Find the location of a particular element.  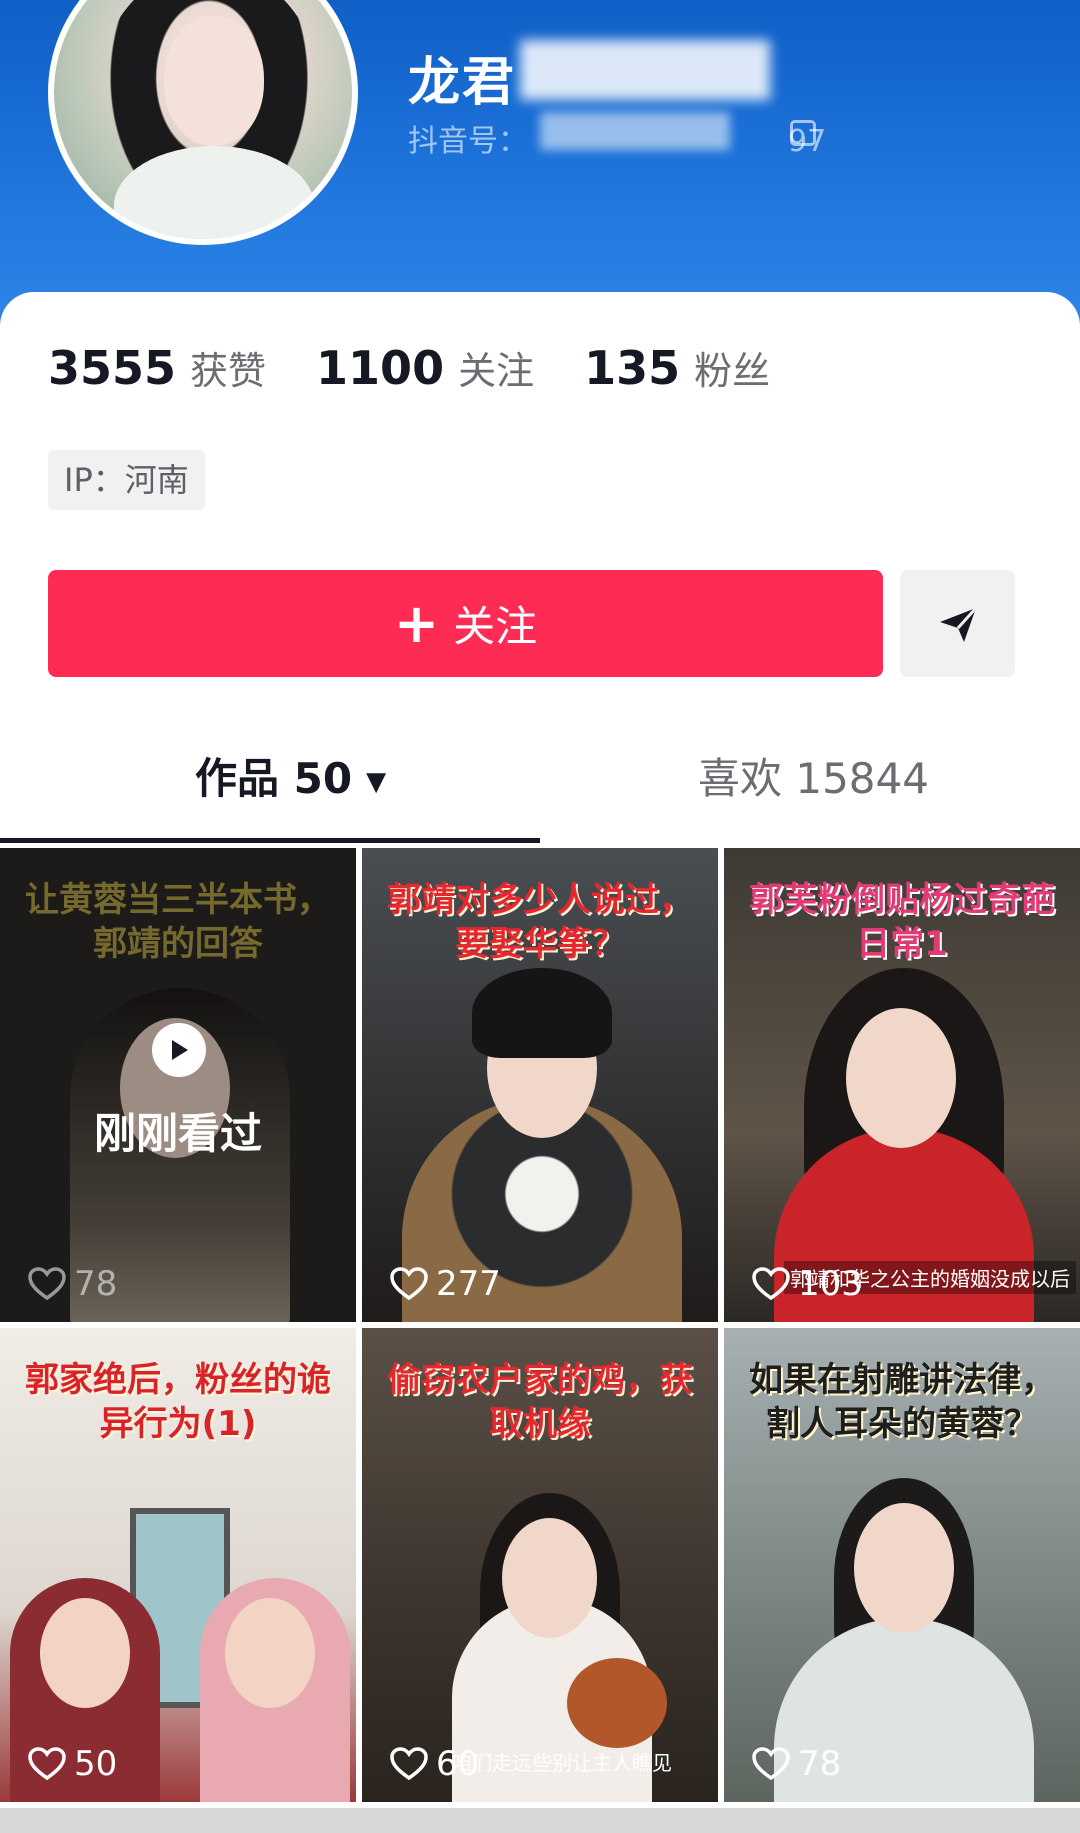

video-tile: 让黄蓉当三半本书，郭靖的回答 刚刚看过 78 is located at coordinates (178, 1085).